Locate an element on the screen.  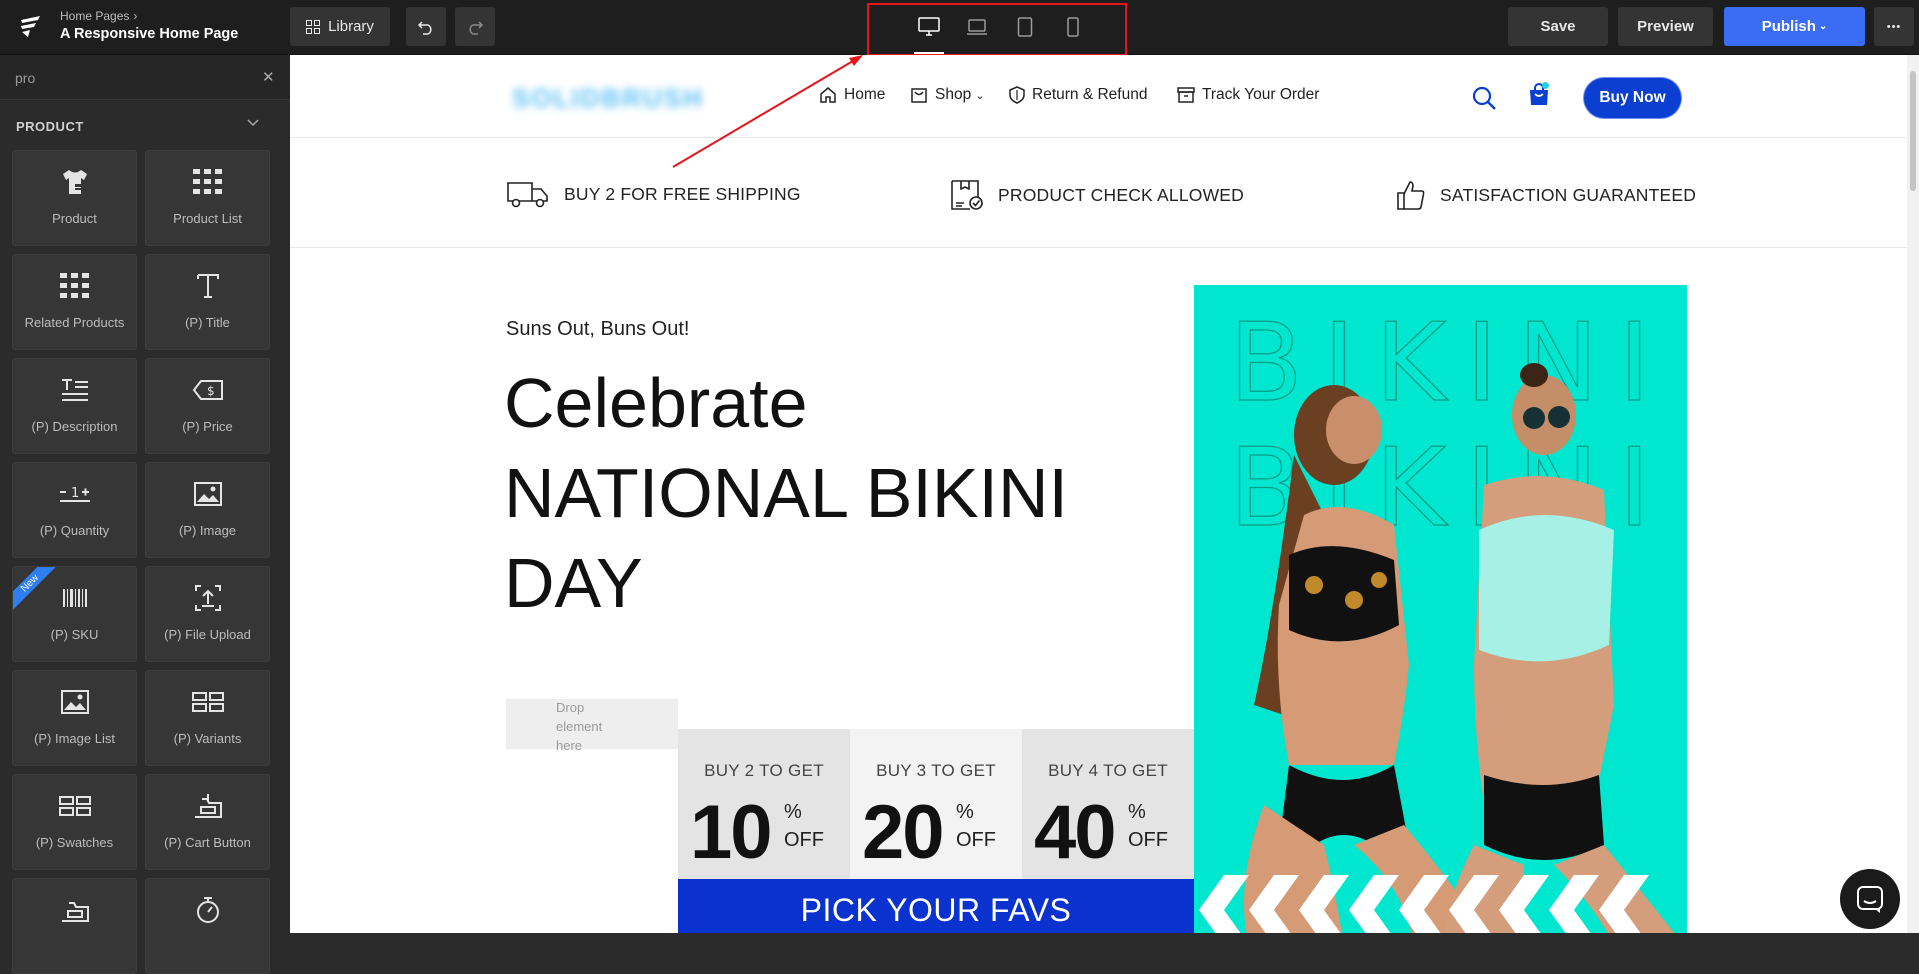
title-icon is located at coordinates (208, 286).